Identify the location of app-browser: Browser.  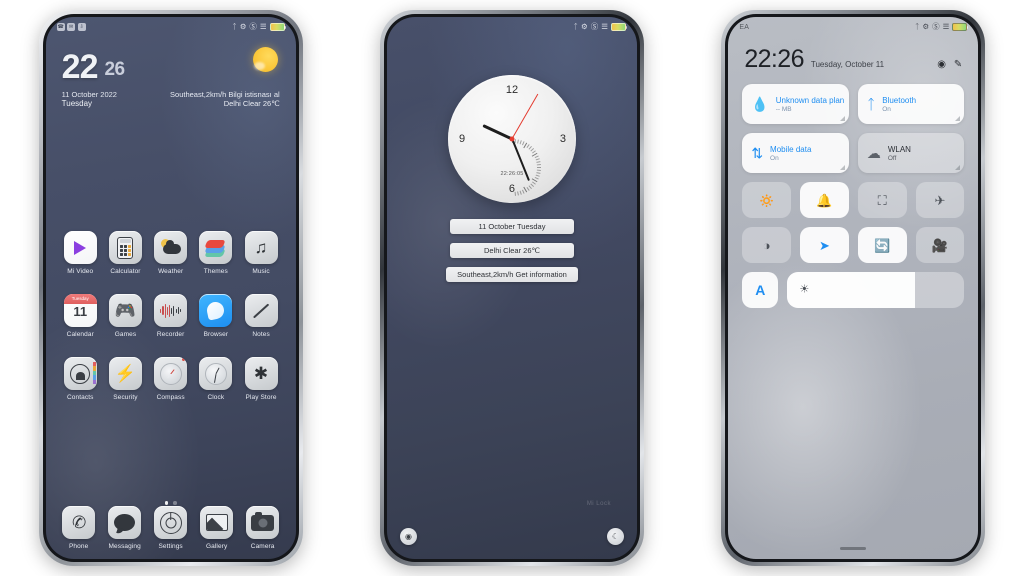
(215, 316).